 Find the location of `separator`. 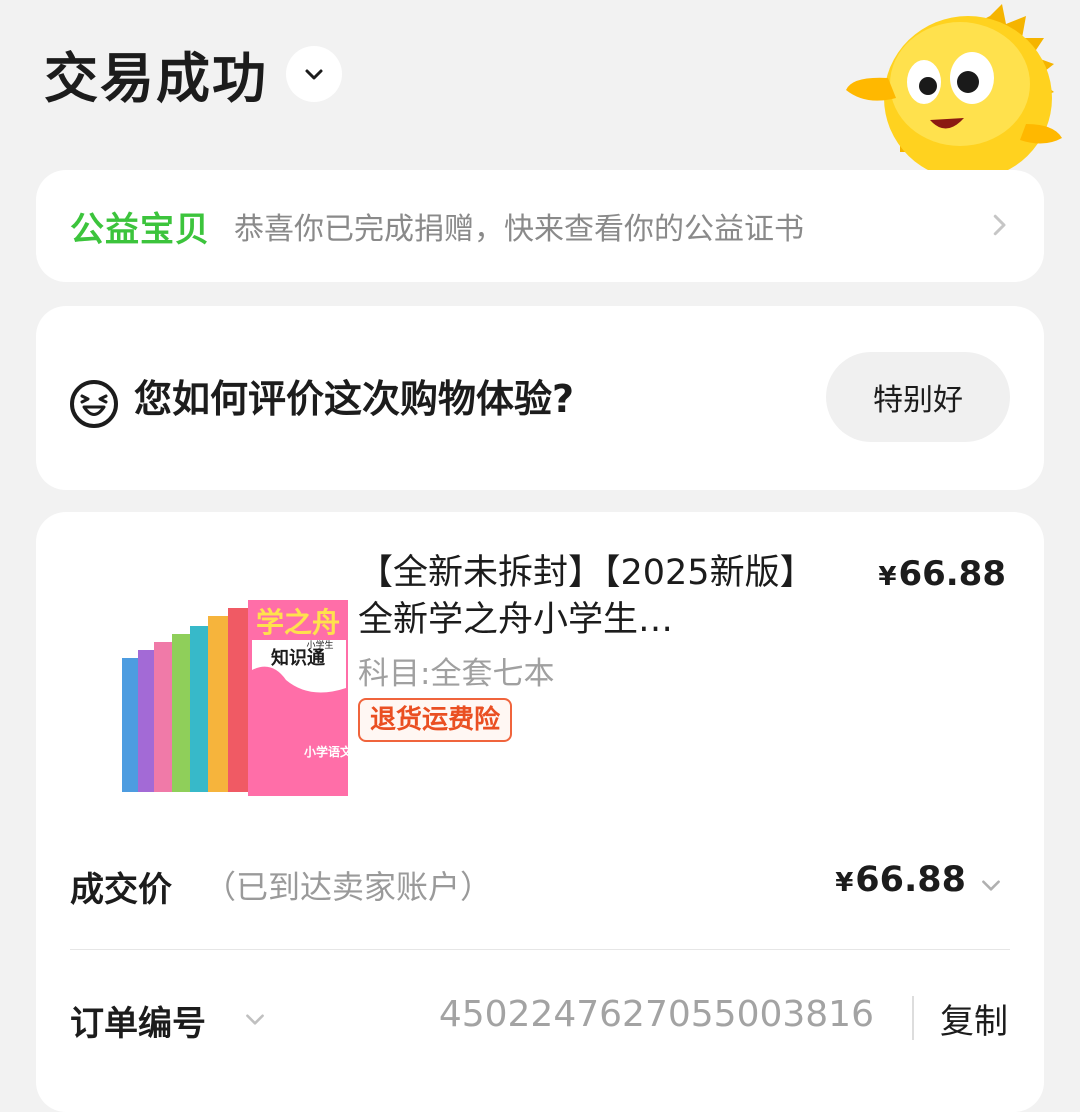

separator is located at coordinates (913, 1018).